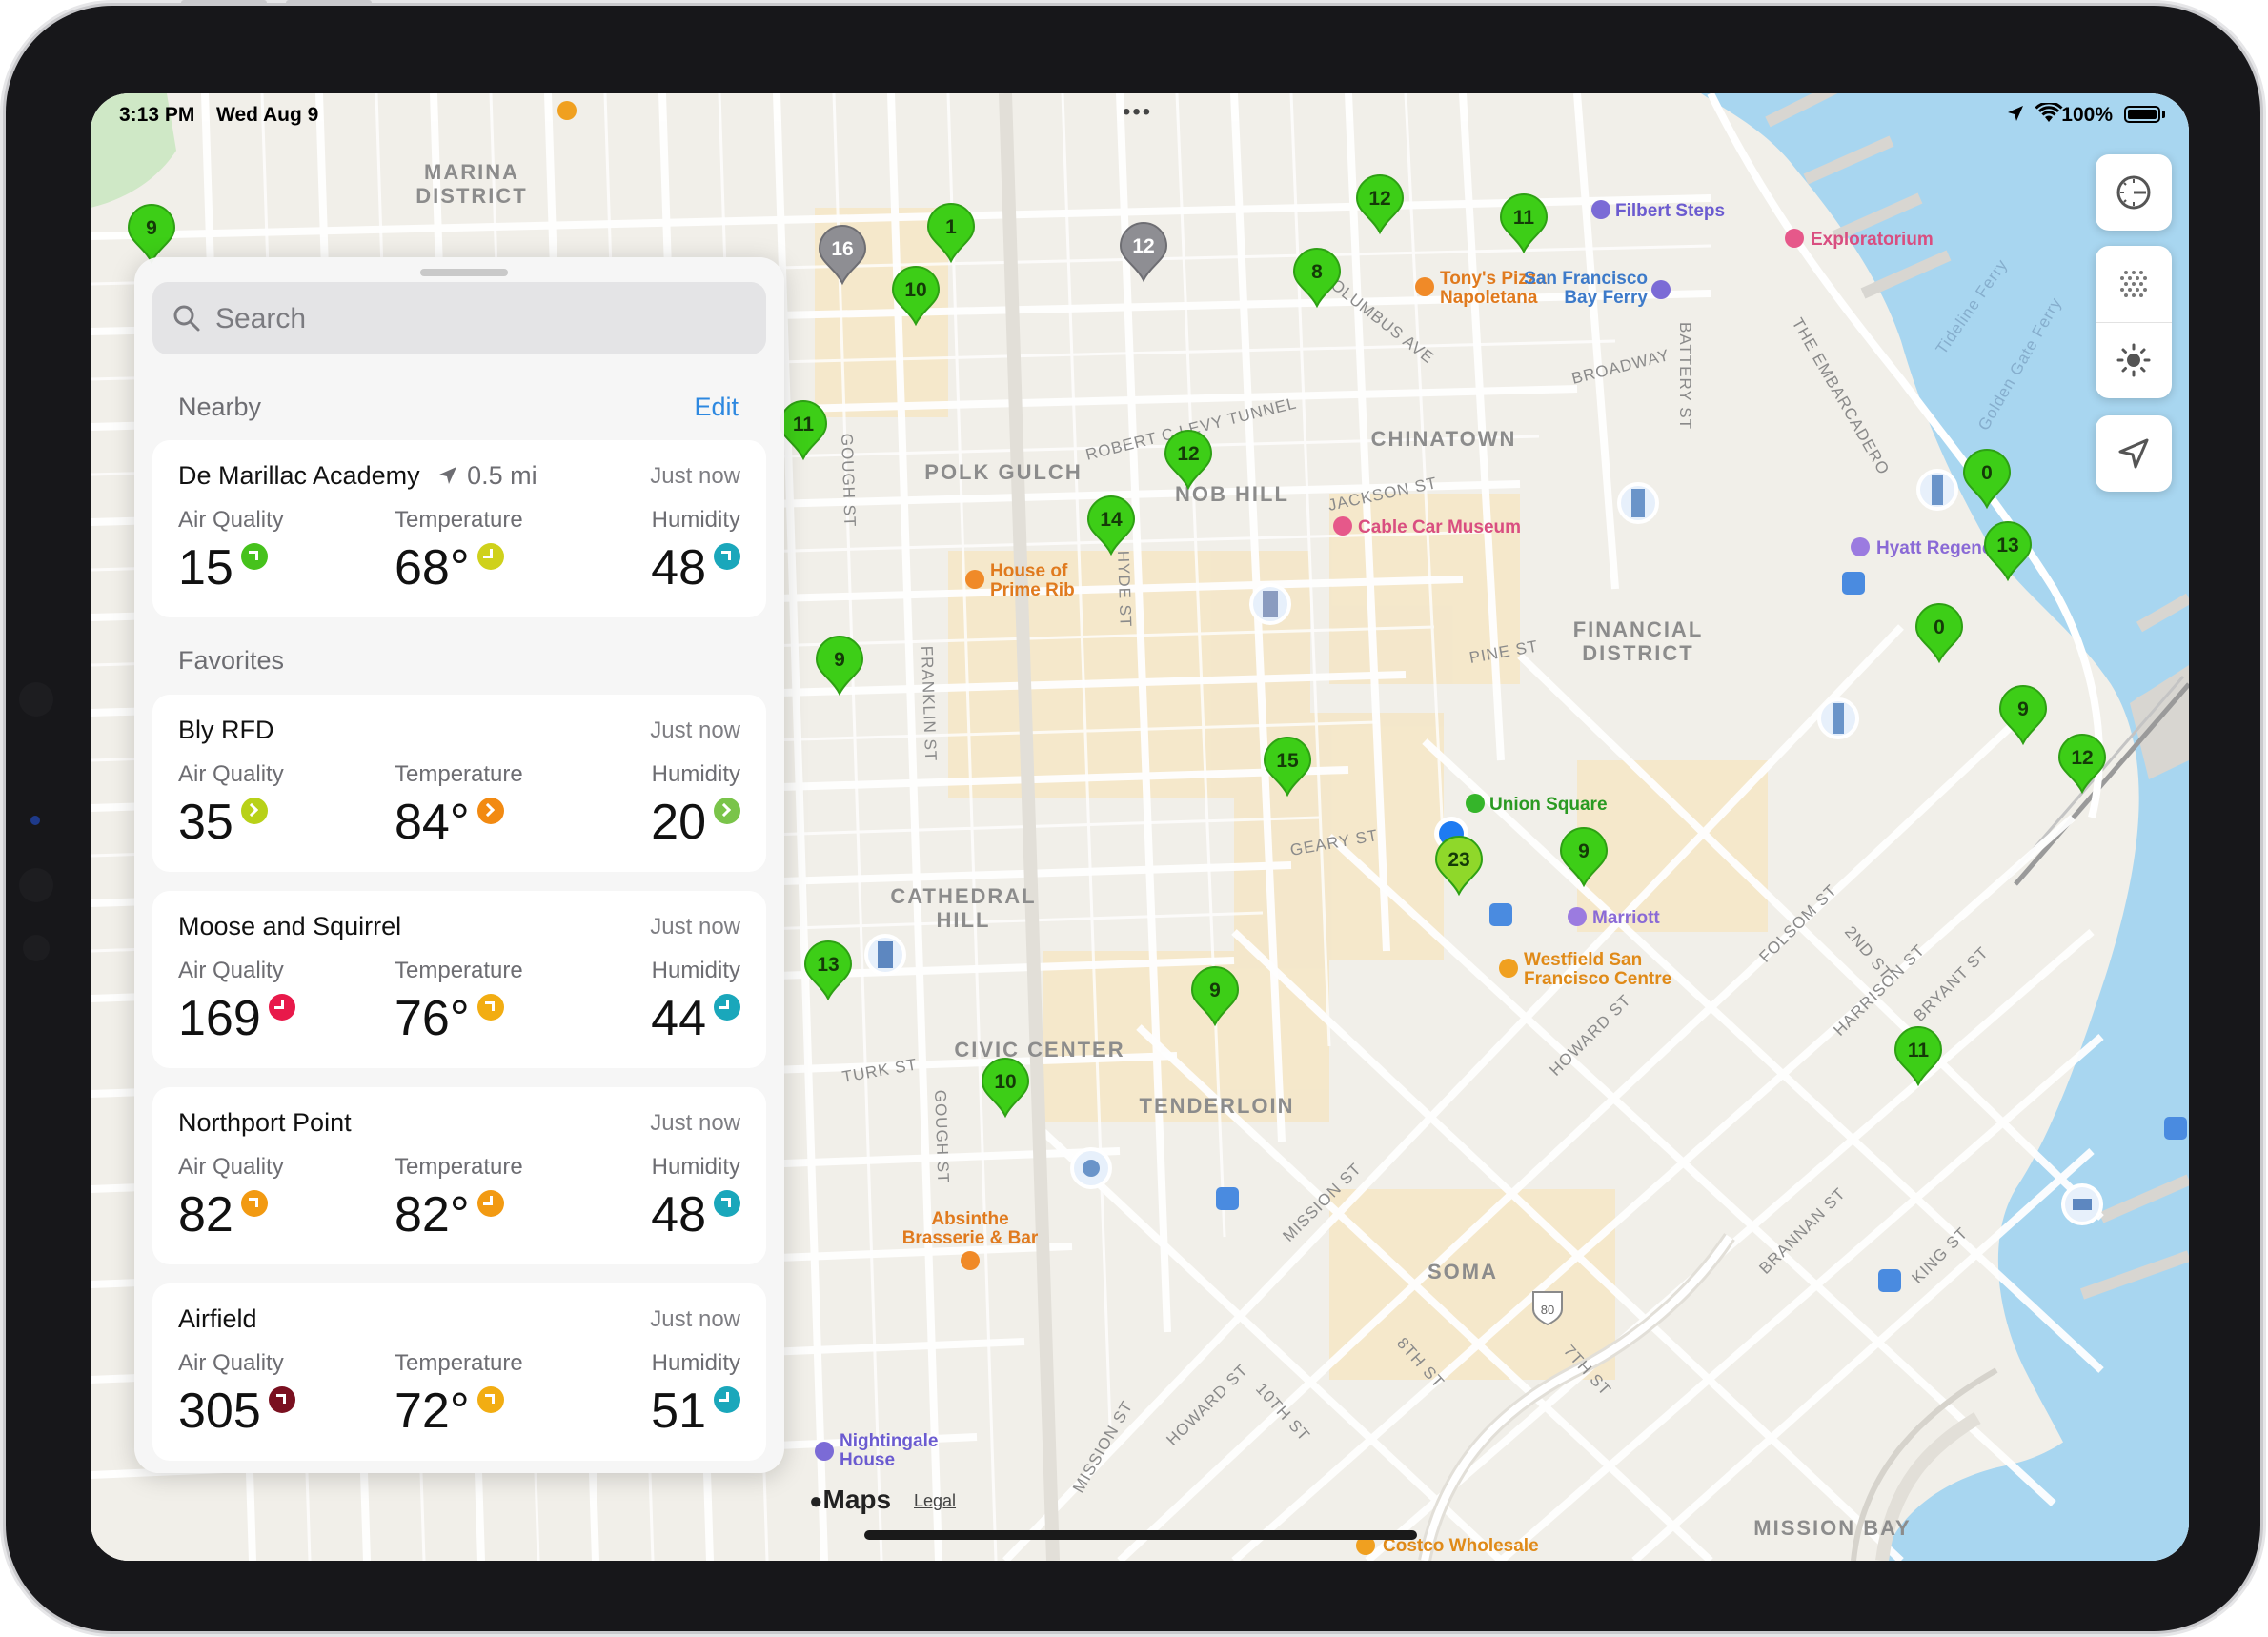  Describe the element at coordinates (935, 1501) in the screenshot. I see `legal-link: Legal` at that location.